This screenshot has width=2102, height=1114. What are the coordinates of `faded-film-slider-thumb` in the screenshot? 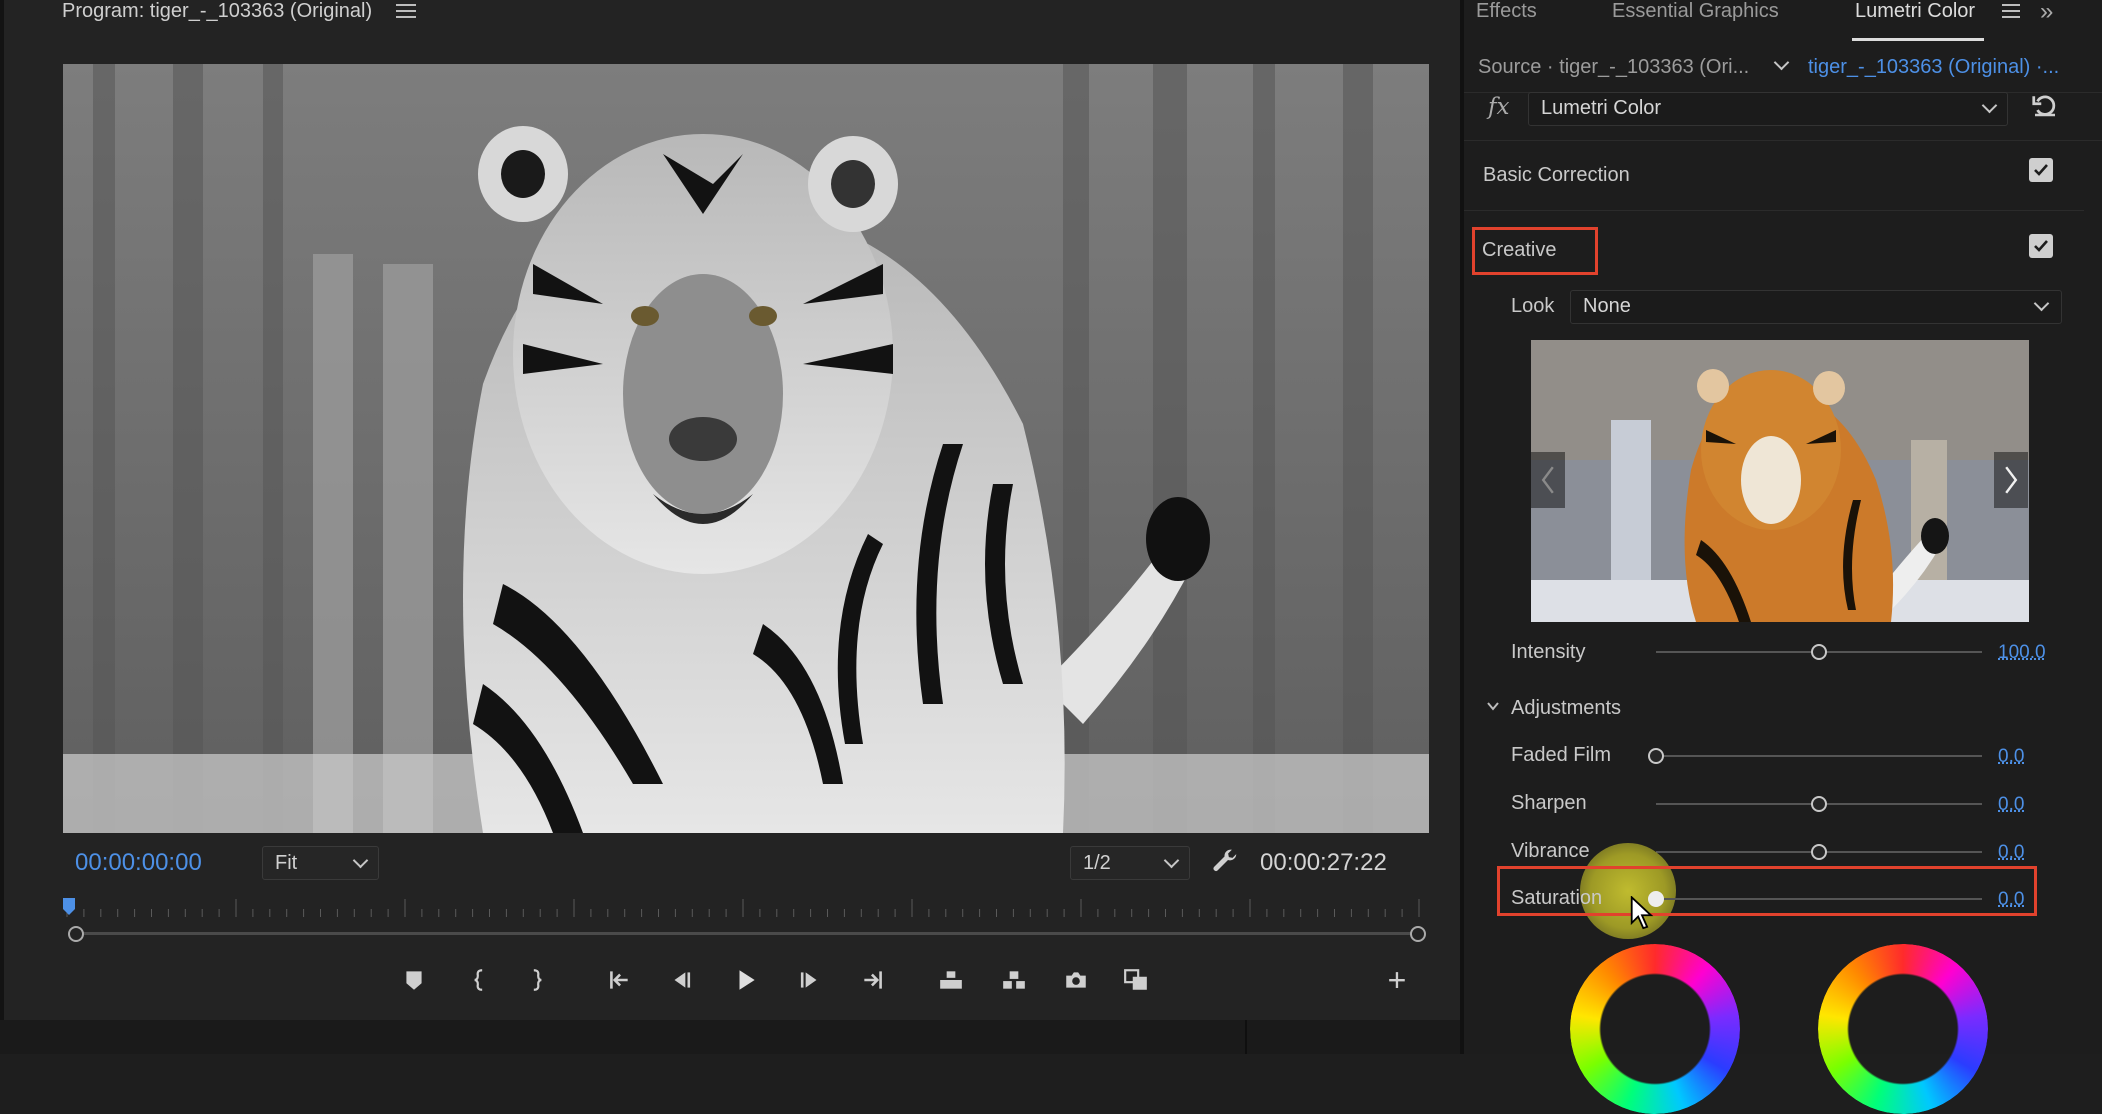 It's located at (1656, 756).